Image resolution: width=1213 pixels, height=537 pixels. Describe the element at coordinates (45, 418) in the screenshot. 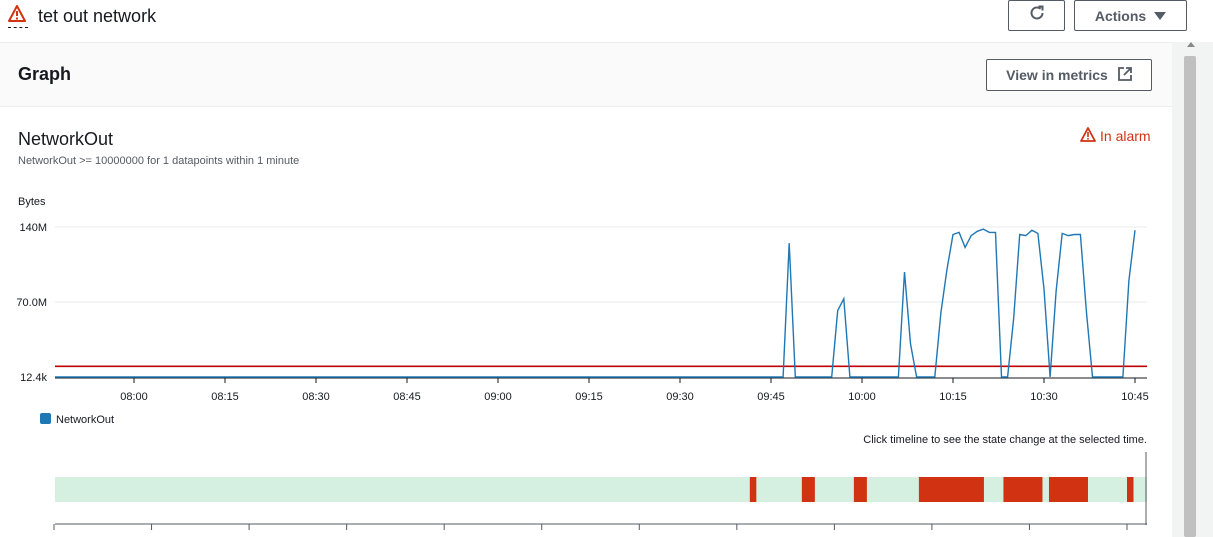

I see `legend-swatch` at that location.